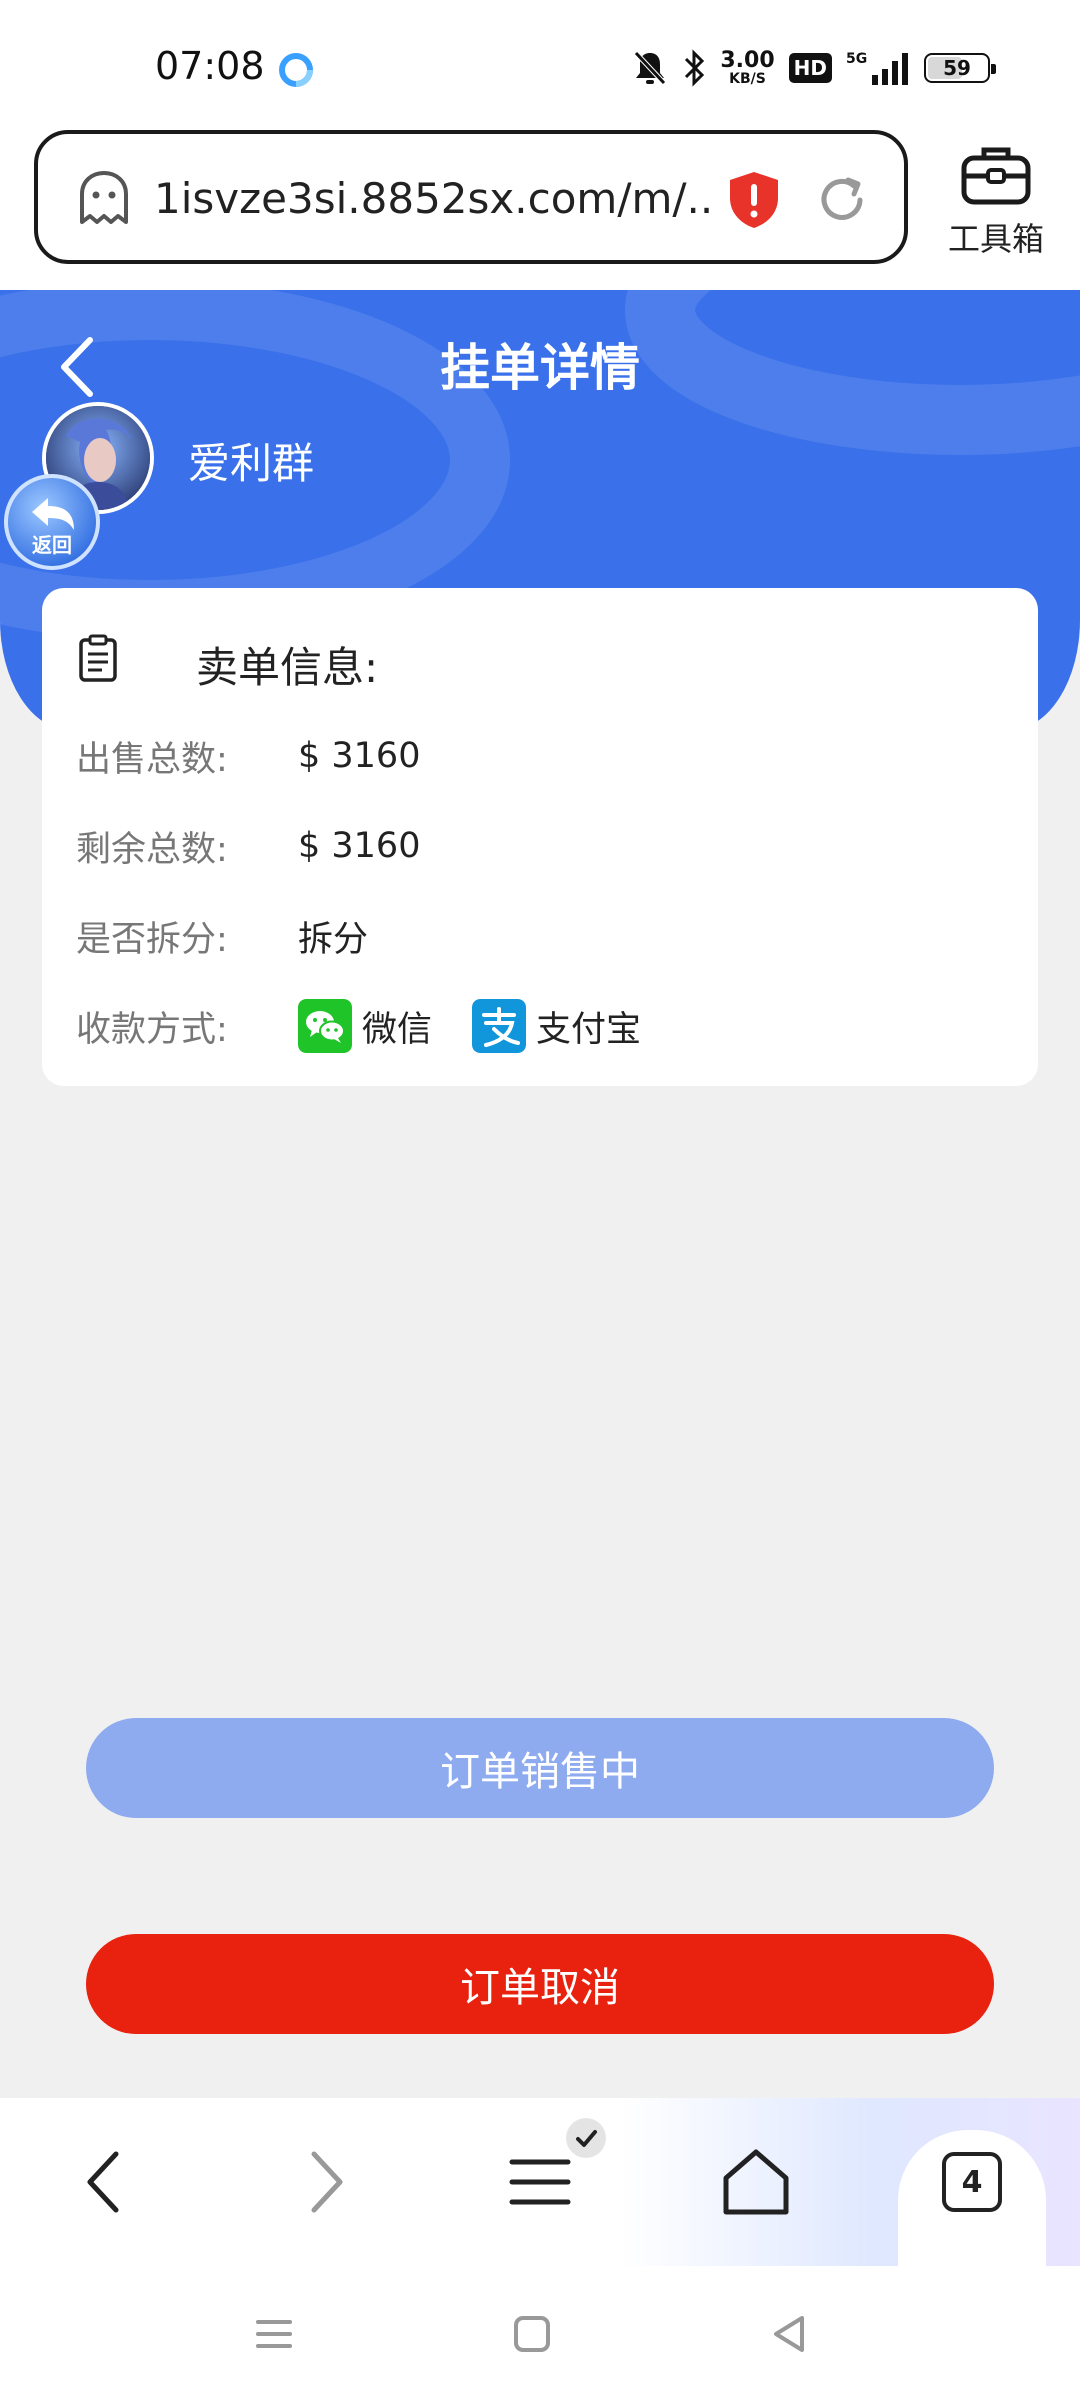 The height and width of the screenshot is (2400, 1080). Describe the element at coordinates (695, 68) in the screenshot. I see `bluetooth-icon` at that location.